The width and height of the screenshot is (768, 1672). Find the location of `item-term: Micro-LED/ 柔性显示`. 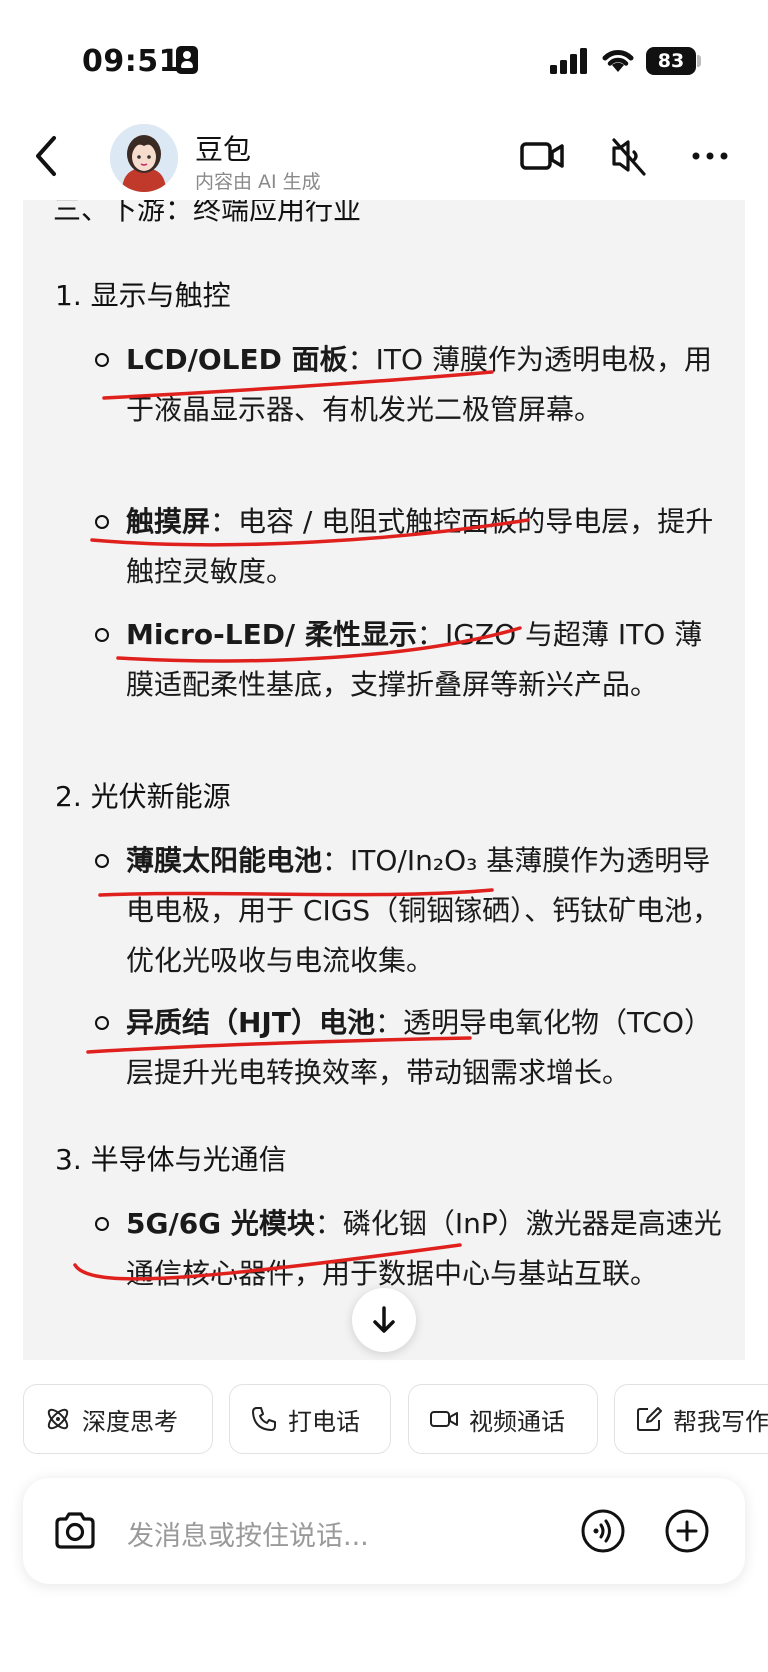

item-term: Micro-LED/ 柔性显示 is located at coordinates (271, 634).